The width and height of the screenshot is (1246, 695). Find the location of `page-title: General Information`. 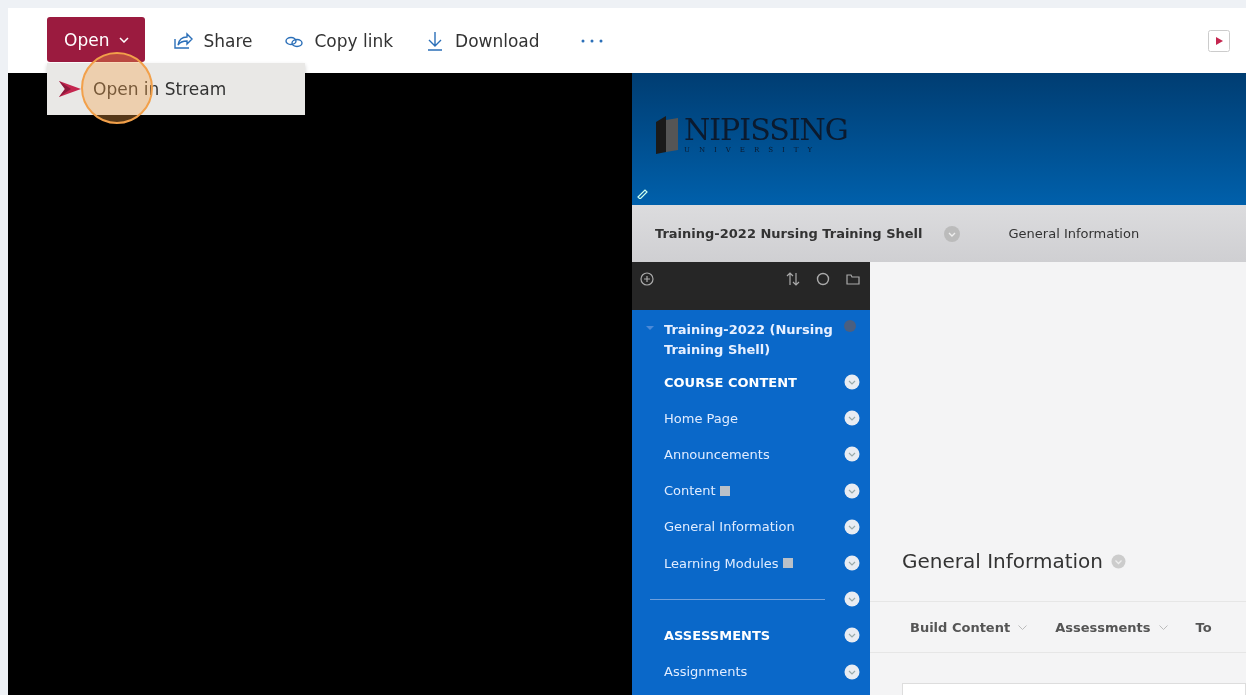

page-title: General Information is located at coordinates (1002, 561).